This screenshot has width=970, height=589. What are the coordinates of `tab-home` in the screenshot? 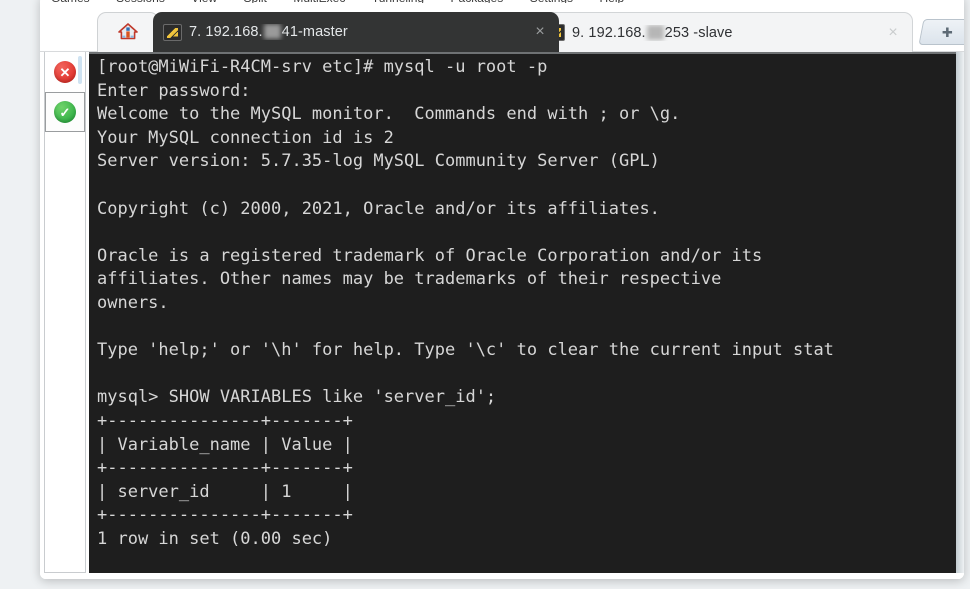 It's located at (128, 32).